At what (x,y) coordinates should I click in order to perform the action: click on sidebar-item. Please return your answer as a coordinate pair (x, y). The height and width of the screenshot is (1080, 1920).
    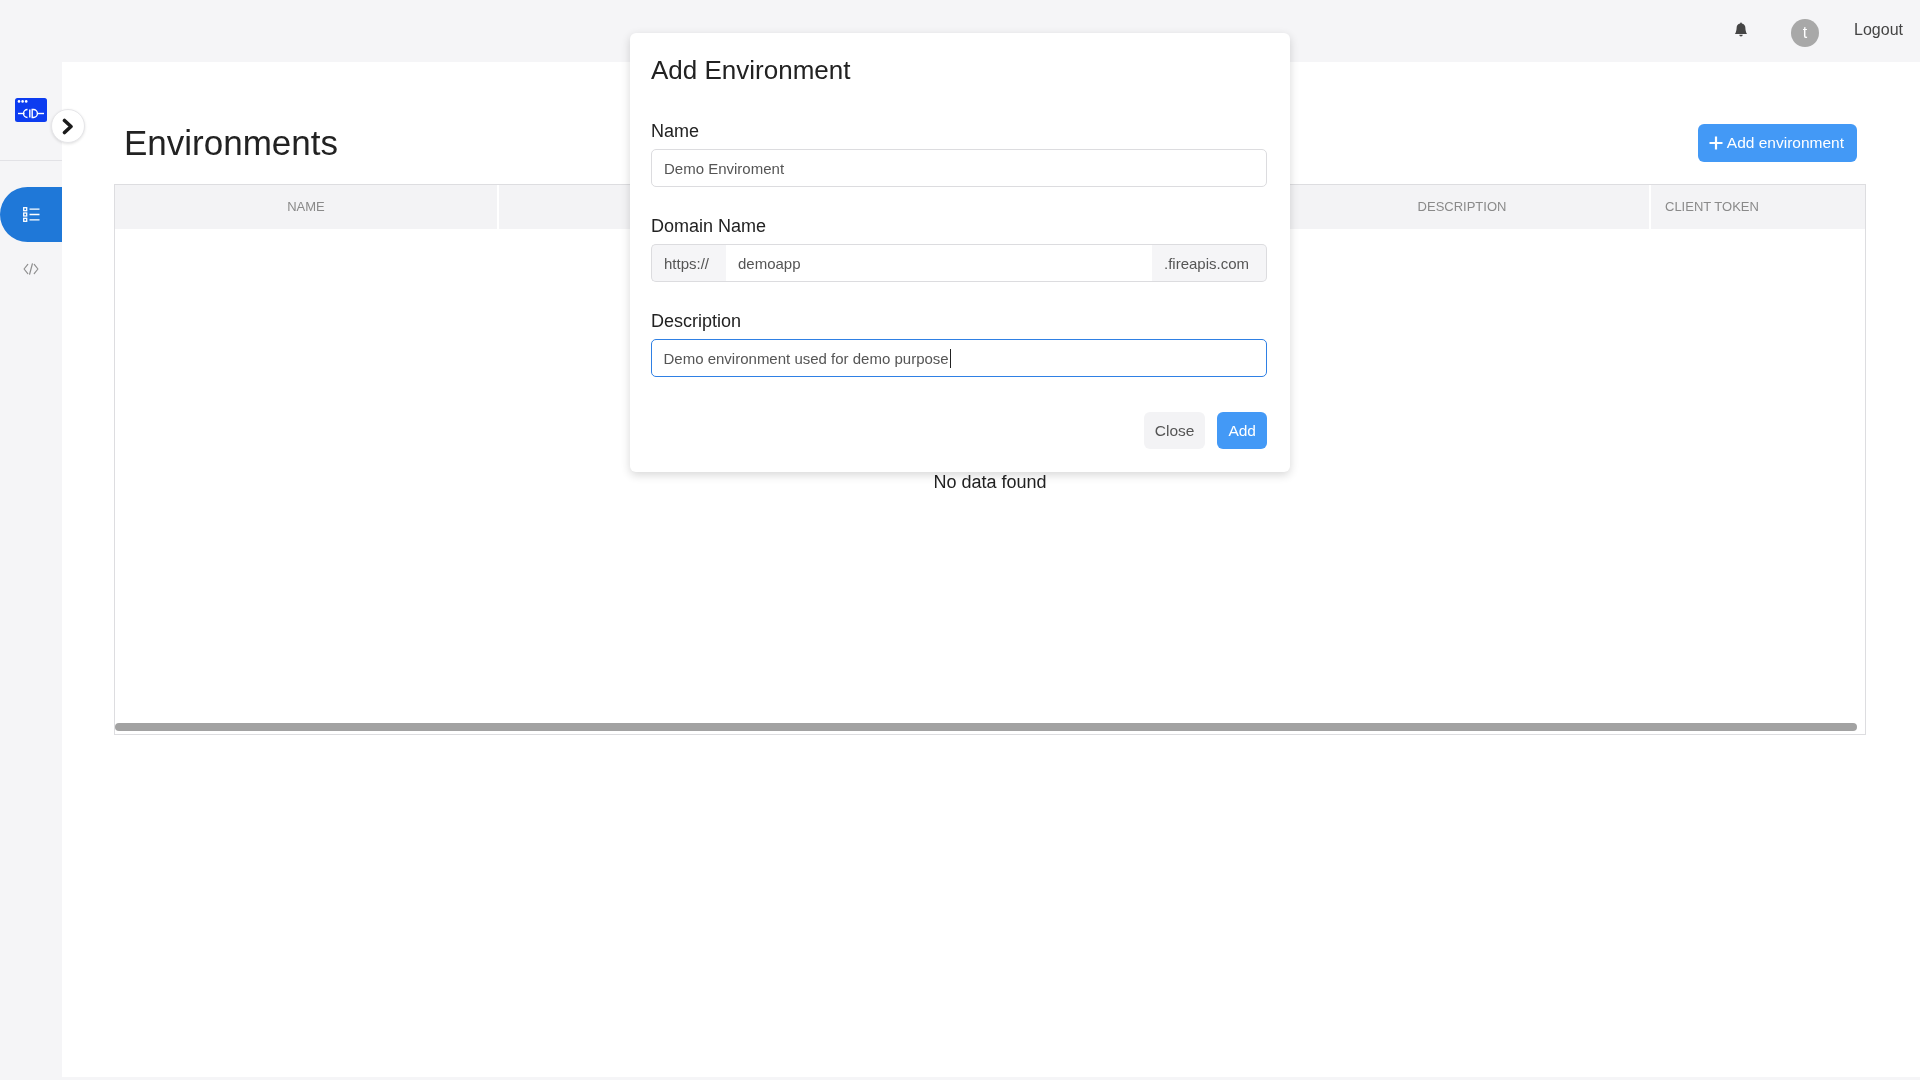
    Looking at the image, I should click on (31, 214).